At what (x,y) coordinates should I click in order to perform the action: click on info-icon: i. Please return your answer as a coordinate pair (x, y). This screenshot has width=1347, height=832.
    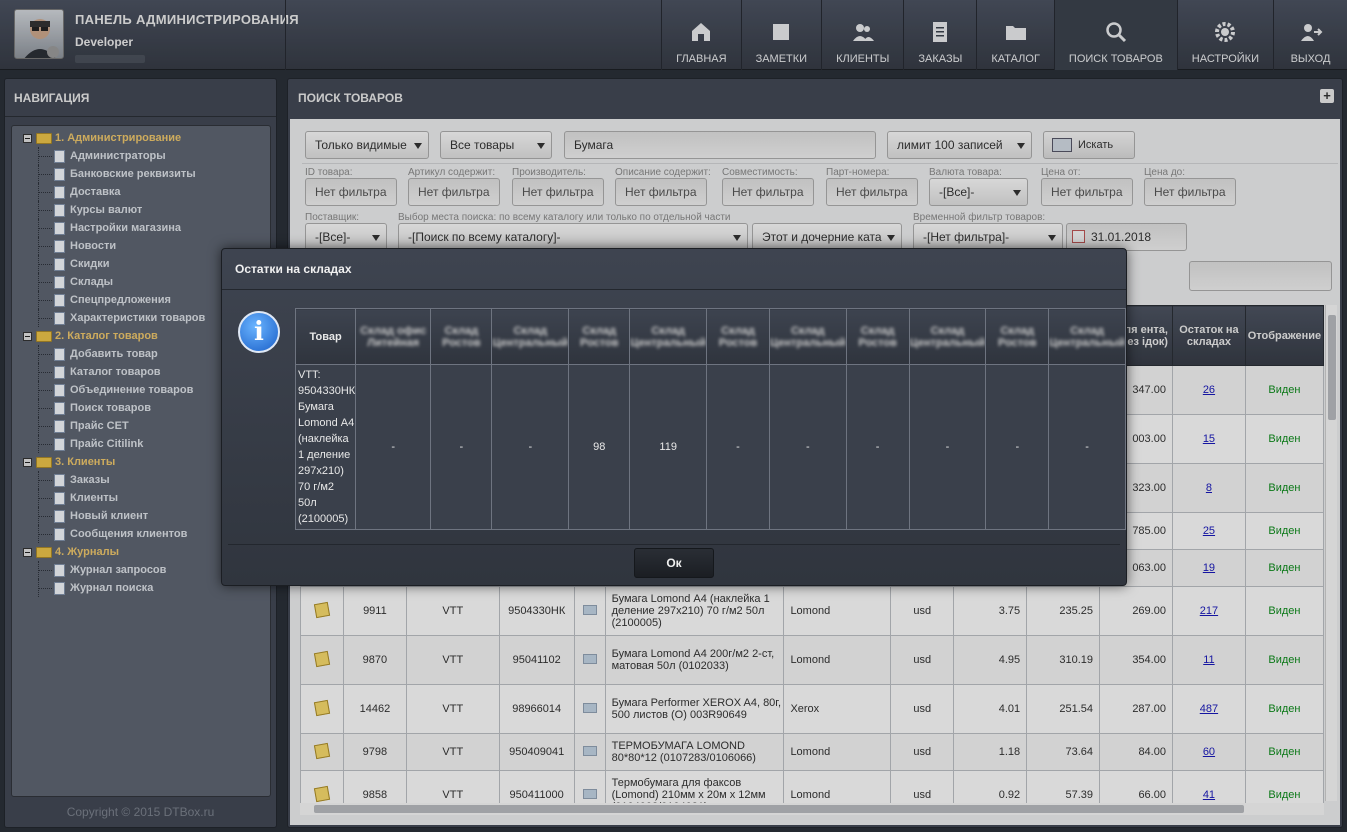
    Looking at the image, I should click on (259, 332).